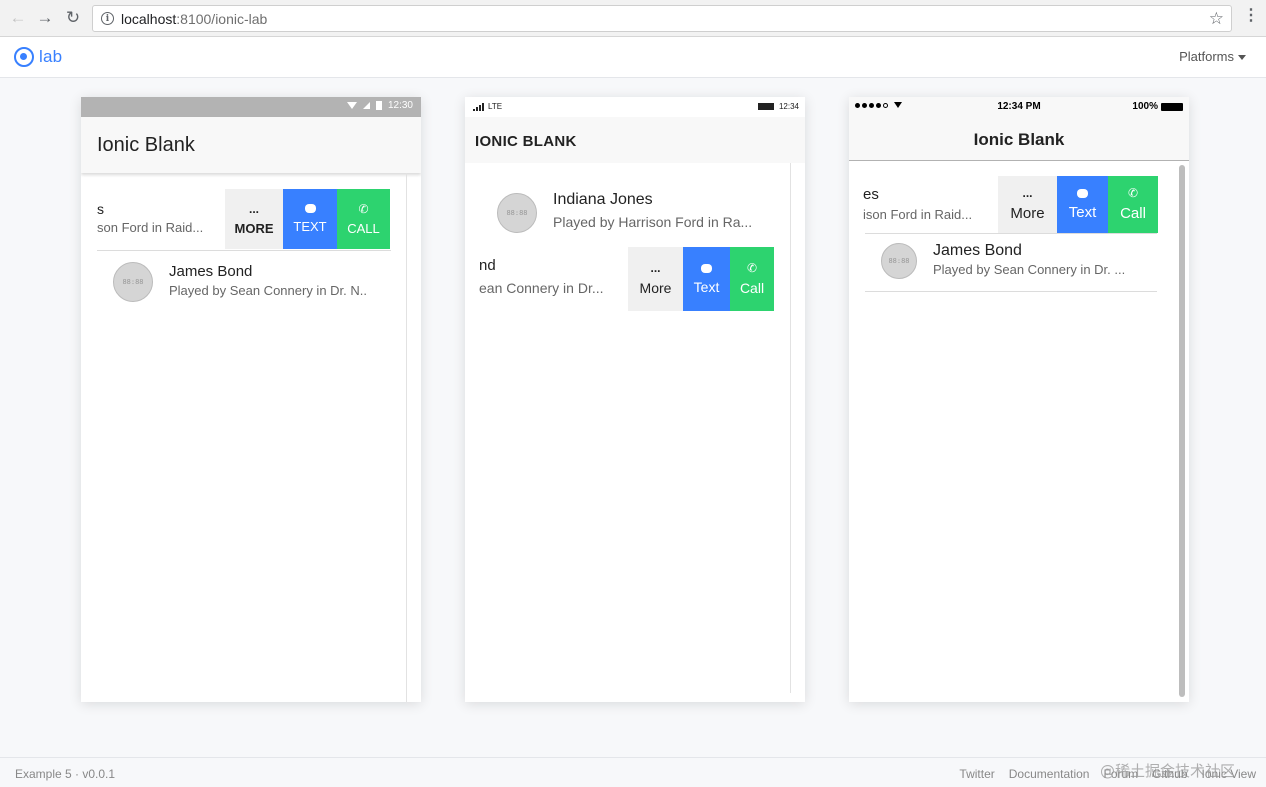  I want to click on reload-icon: ↻, so click(73, 18).